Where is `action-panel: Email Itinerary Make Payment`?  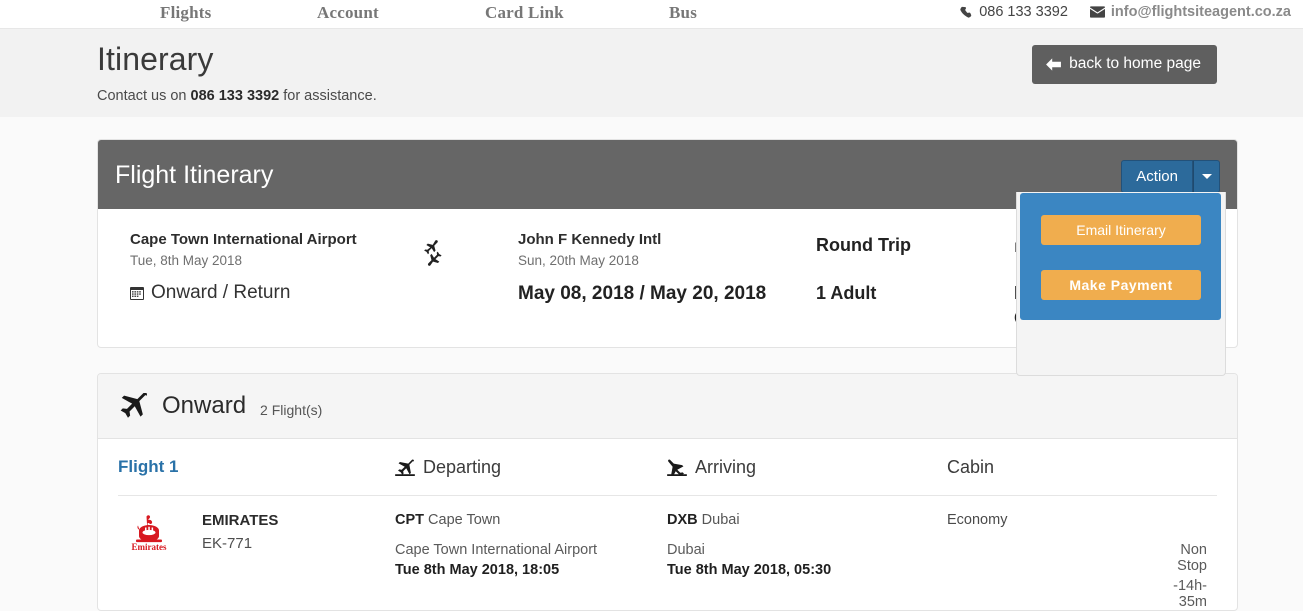
action-panel: Email Itinerary Make Payment is located at coordinates (1120, 256).